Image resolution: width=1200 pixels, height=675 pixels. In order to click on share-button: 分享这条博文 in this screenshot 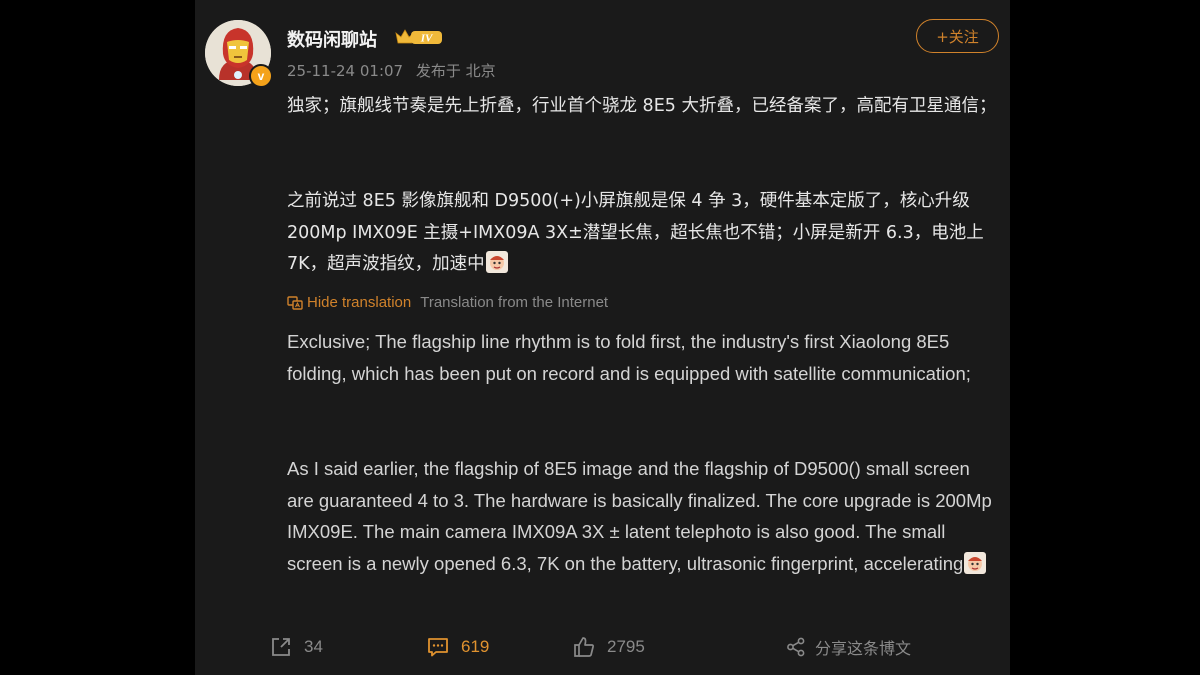, I will do `click(848, 647)`.